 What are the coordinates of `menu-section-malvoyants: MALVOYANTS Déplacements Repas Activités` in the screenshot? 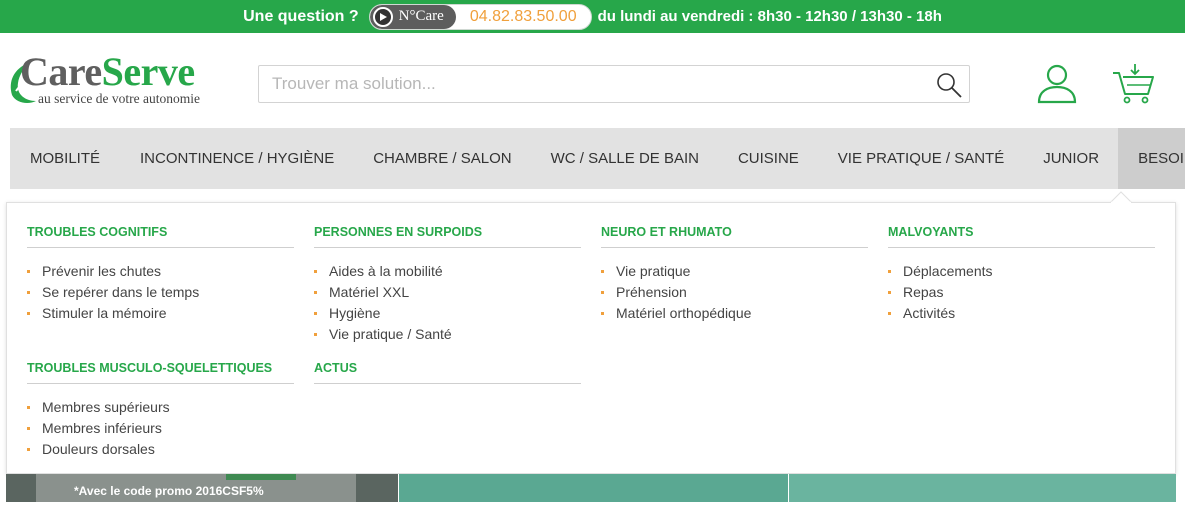 It's located at (1021, 274).